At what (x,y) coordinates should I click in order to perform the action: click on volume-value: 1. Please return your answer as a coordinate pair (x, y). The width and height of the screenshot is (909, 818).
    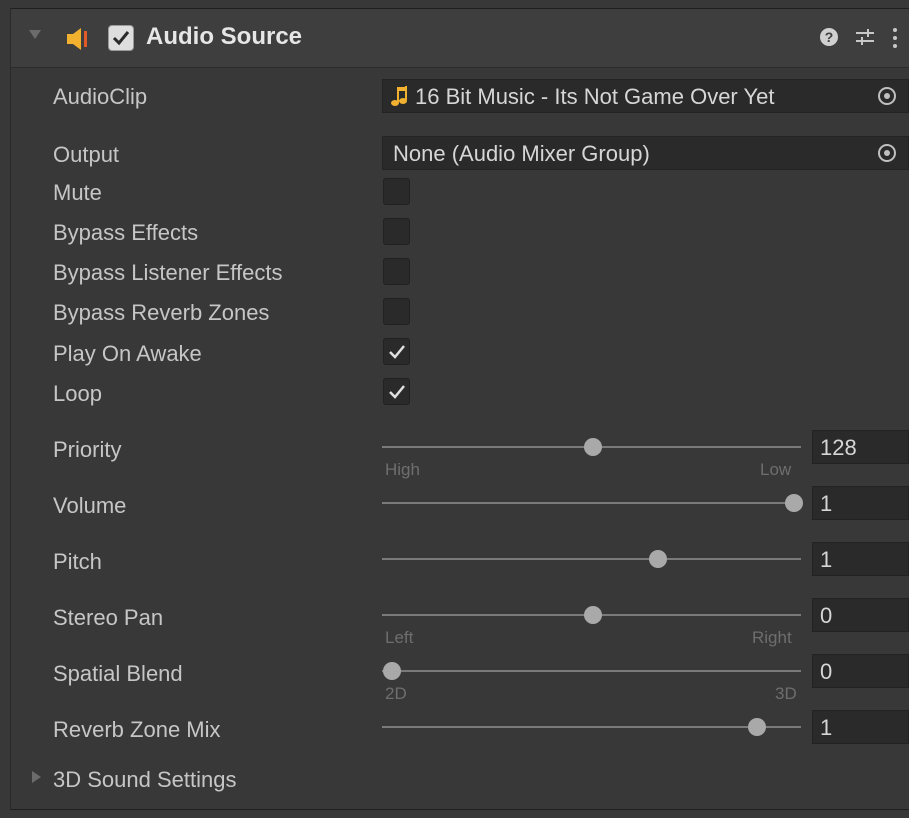
    Looking at the image, I should click on (826, 503).